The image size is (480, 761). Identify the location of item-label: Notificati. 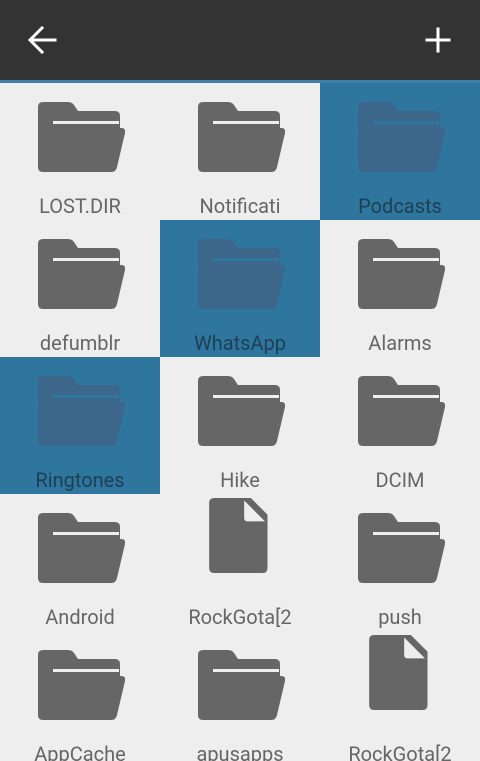
(240, 206).